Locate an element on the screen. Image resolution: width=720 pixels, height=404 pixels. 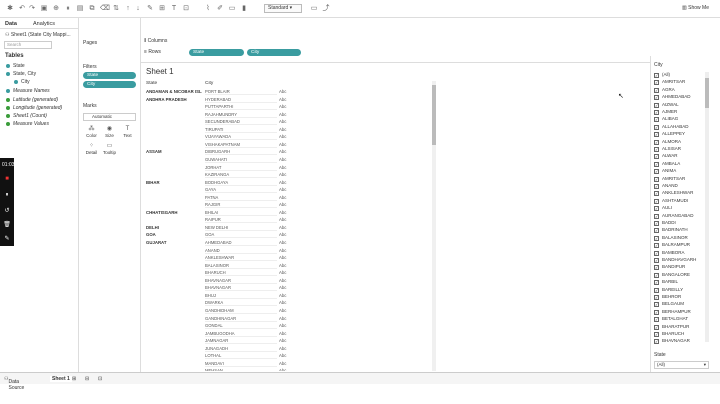
tooltip-toggle-icon: ▭ is located at coordinates (232, 9).